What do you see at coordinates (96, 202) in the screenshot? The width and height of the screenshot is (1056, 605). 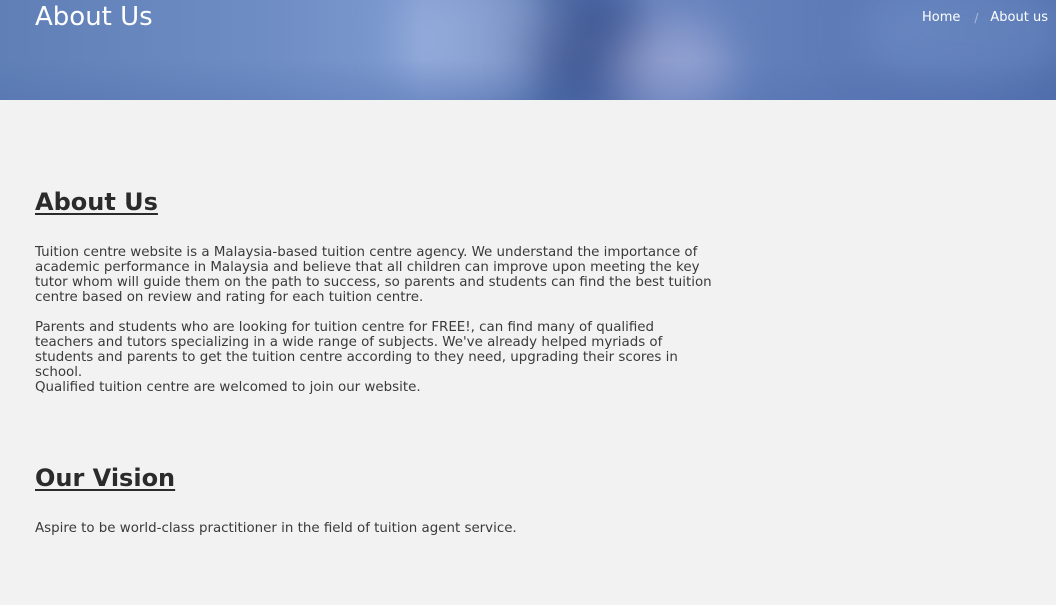 I see `about-heading: About Us` at bounding box center [96, 202].